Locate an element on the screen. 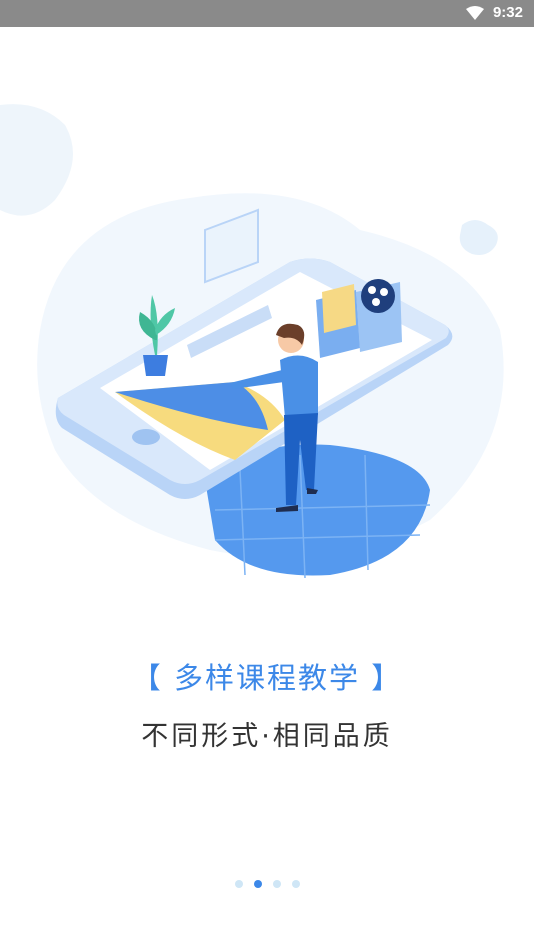 The height and width of the screenshot is (949, 534). page-indicator is located at coordinates (267, 884).